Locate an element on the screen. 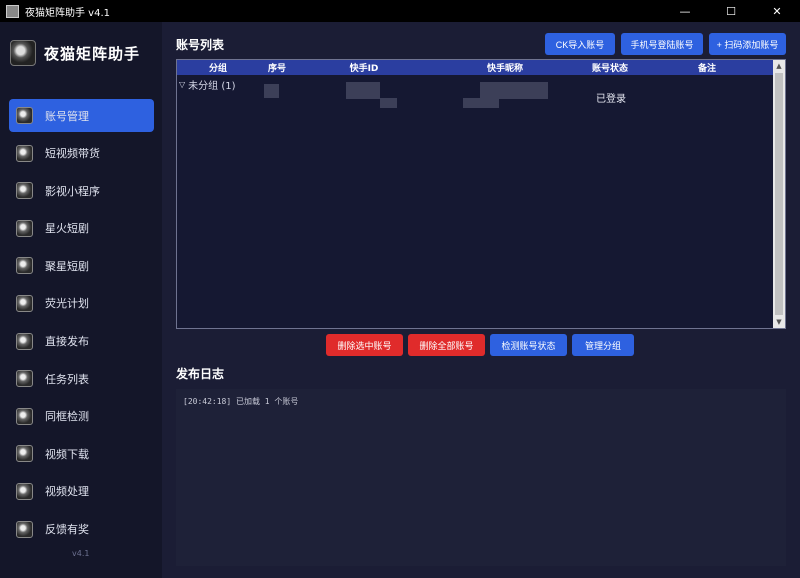 The image size is (800, 578). sidebar-item-video-processing: 视频处理 is located at coordinates (81, 491).